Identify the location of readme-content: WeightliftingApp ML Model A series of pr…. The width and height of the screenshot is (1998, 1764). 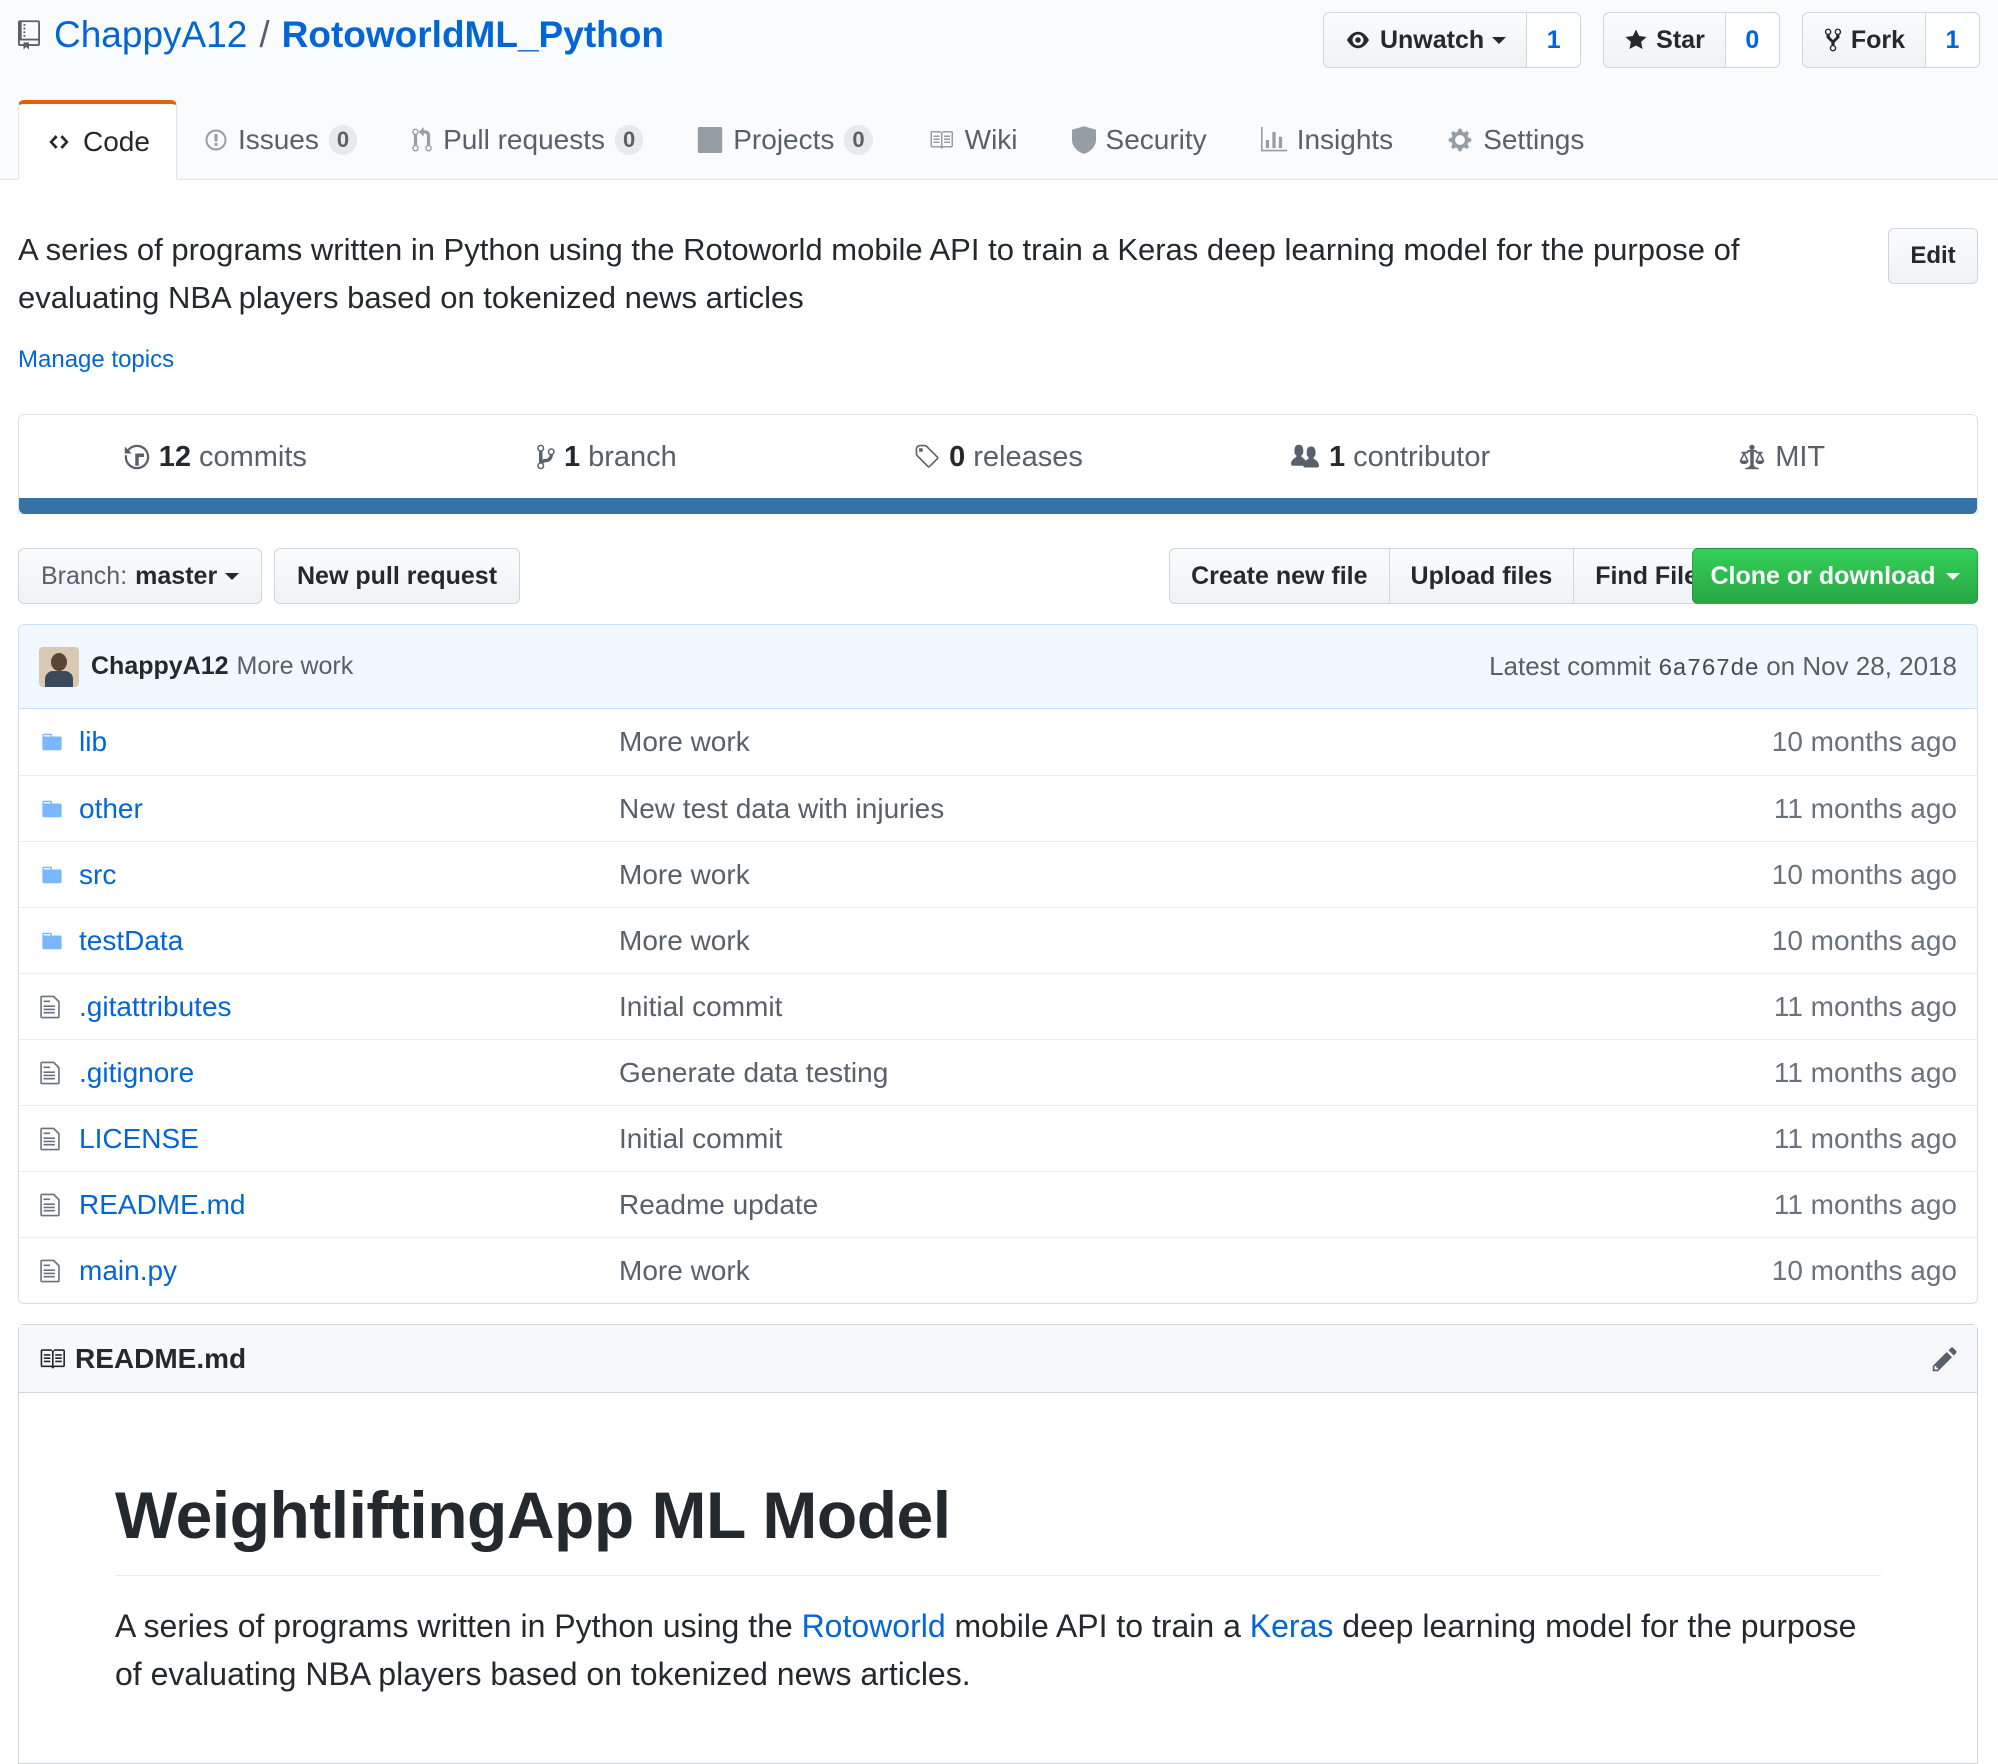
(998, 1587).